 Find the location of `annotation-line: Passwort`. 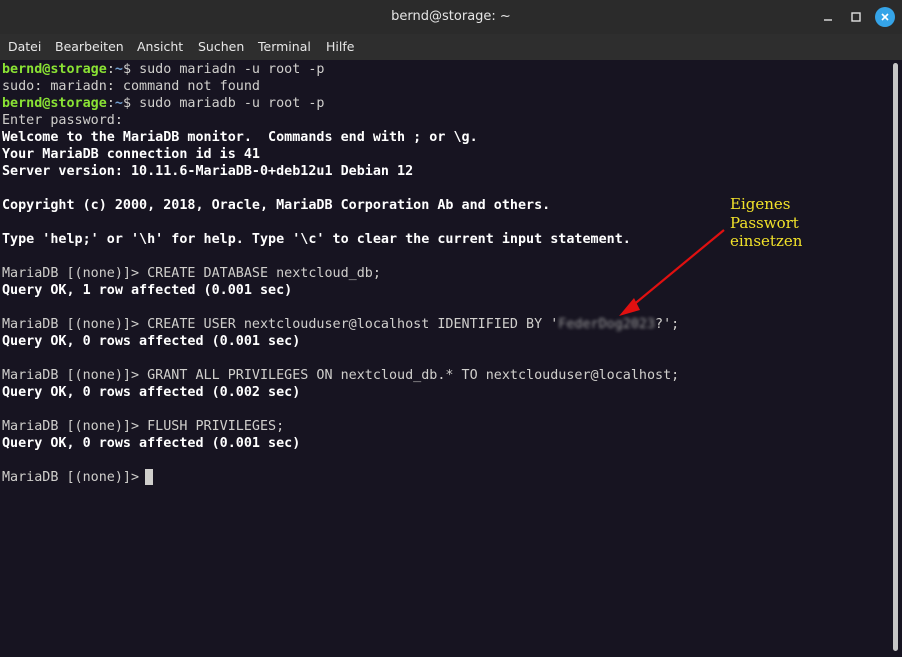

annotation-line: Passwort is located at coordinates (764, 222).